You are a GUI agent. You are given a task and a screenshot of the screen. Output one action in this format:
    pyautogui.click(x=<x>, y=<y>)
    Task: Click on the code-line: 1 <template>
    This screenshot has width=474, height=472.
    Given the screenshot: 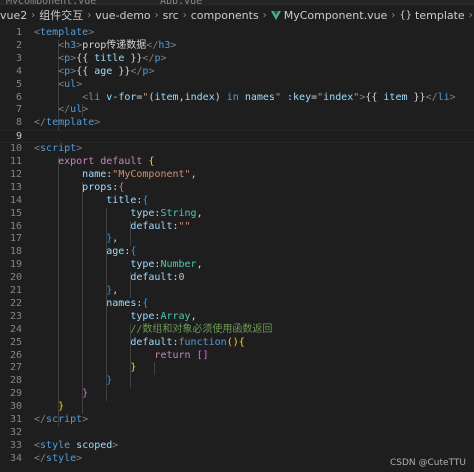 What is the action you would take?
    pyautogui.click(x=237, y=33)
    